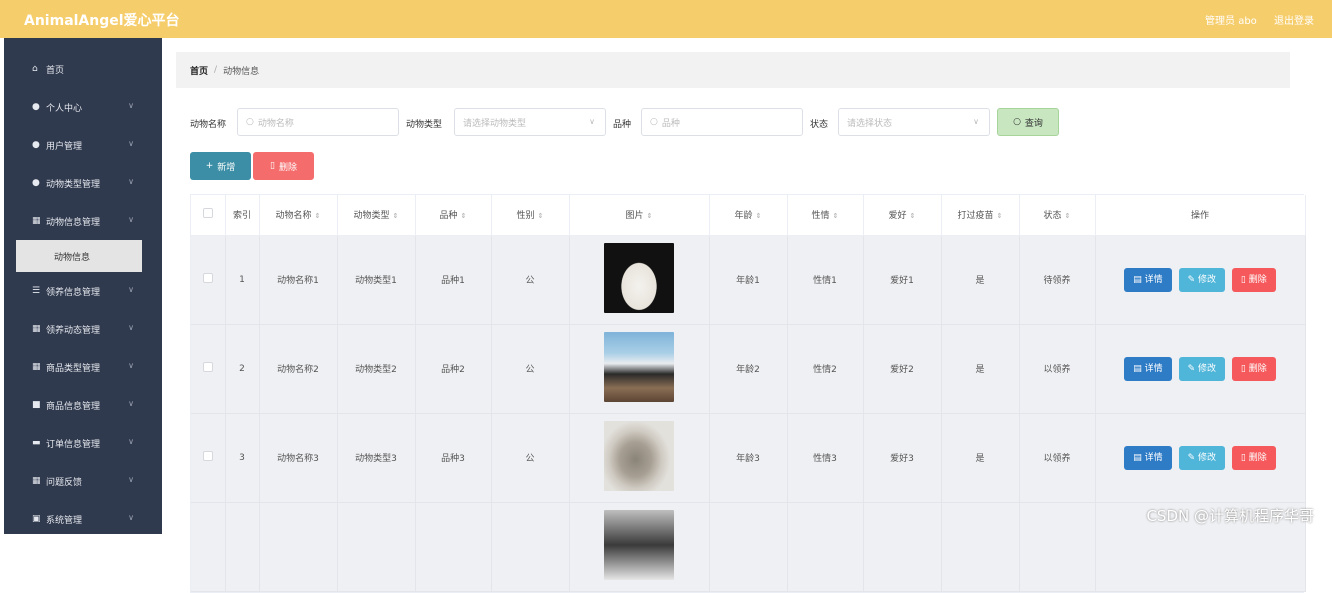 This screenshot has height=593, width=1332. Describe the element at coordinates (825, 457) in the screenshot. I see `cell-temper: 性情3` at that location.